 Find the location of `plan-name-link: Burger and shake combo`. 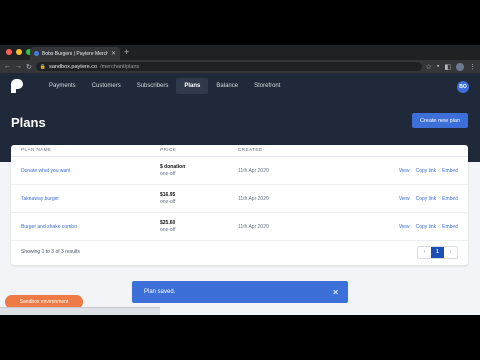

plan-name-link: Burger and shake combo is located at coordinates (49, 227).